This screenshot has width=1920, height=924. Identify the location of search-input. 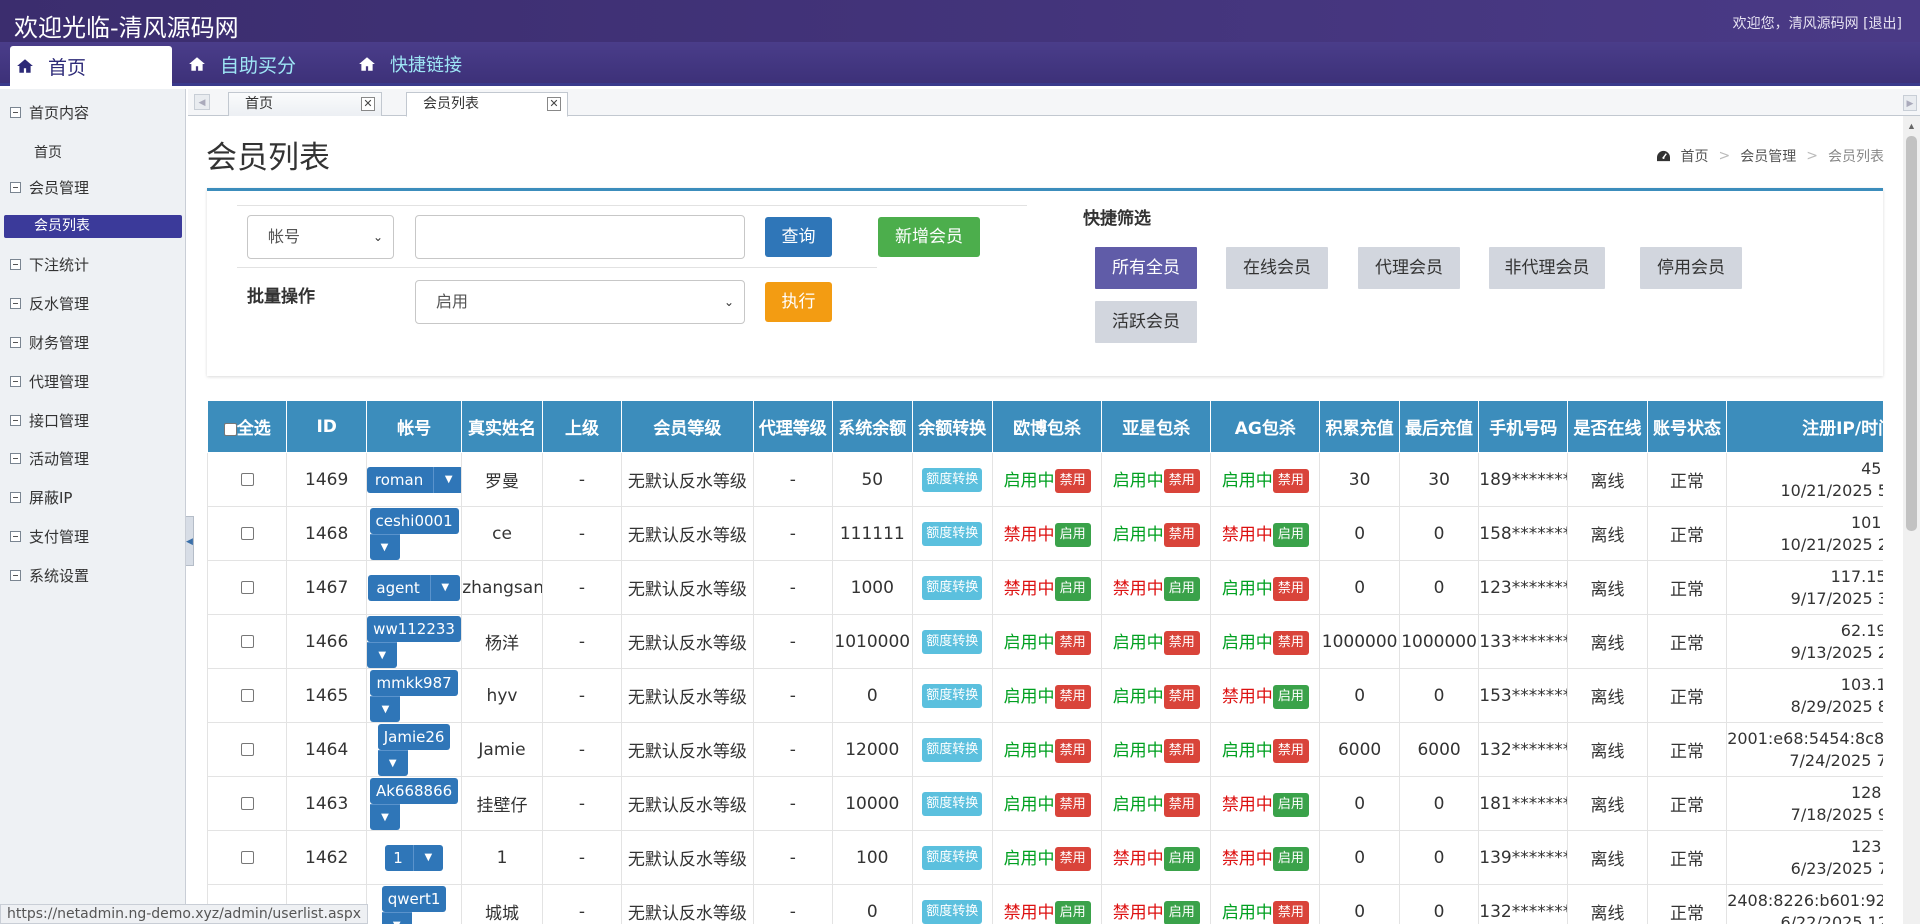
(580, 237).